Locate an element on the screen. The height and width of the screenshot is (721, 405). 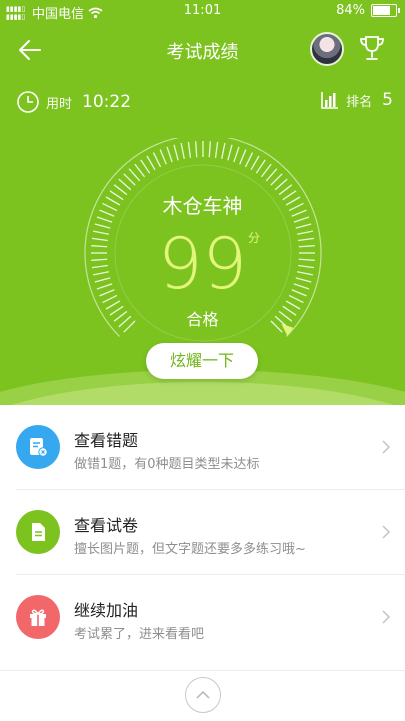
rank-label: 排名 is located at coordinates (359, 102).